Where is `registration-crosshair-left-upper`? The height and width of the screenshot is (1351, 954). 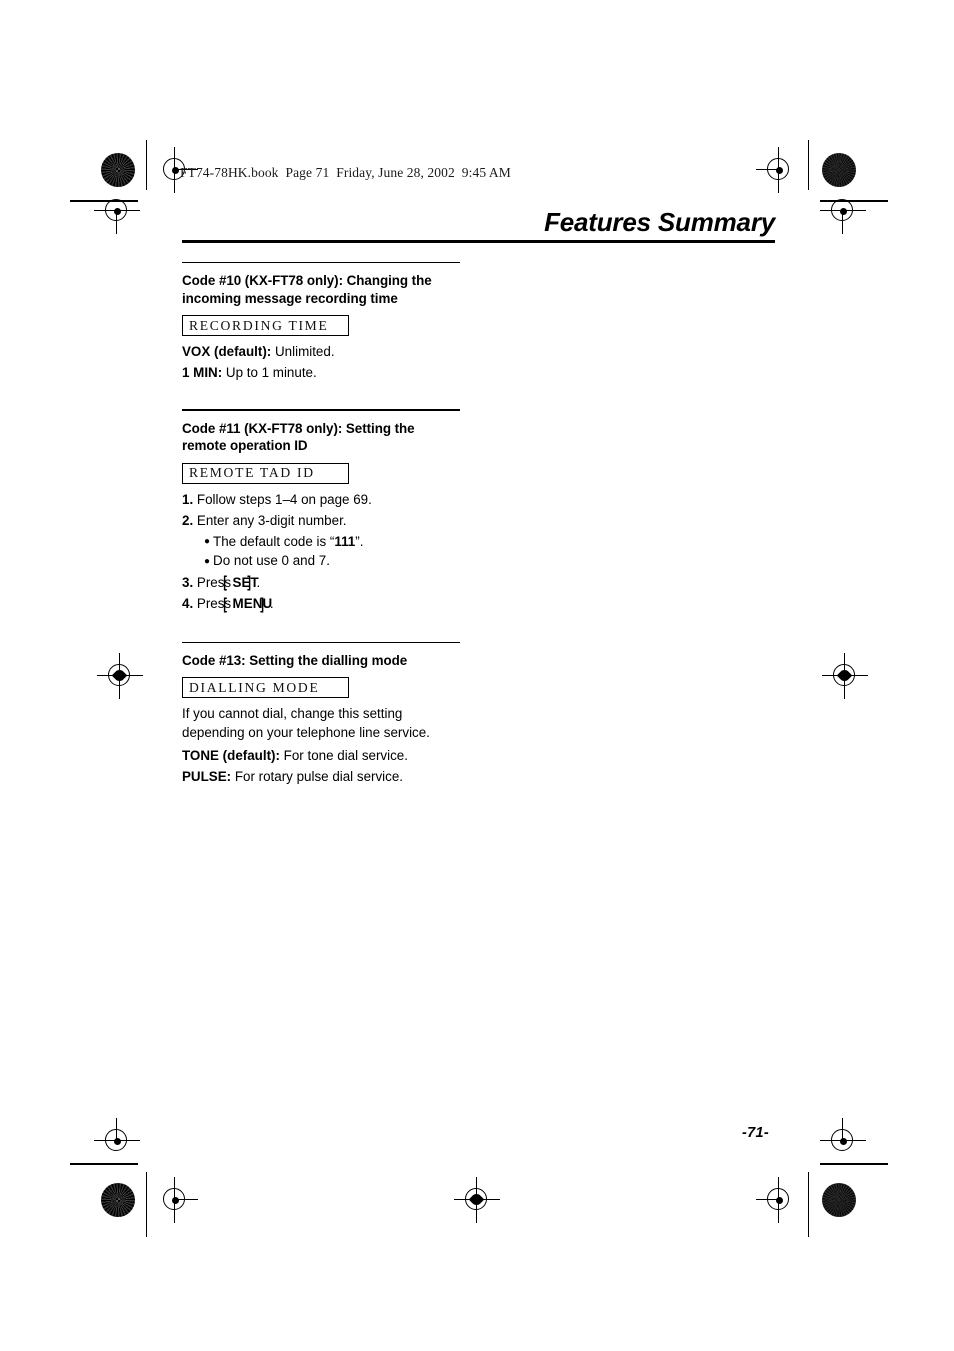 registration-crosshair-left-upper is located at coordinates (117, 211).